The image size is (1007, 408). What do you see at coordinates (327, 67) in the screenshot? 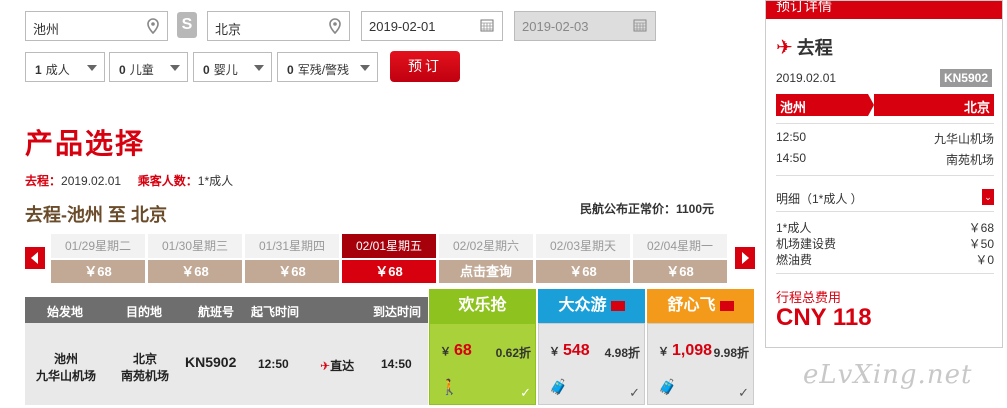
I see `disabled-military-select: 0 军残/警残` at bounding box center [327, 67].